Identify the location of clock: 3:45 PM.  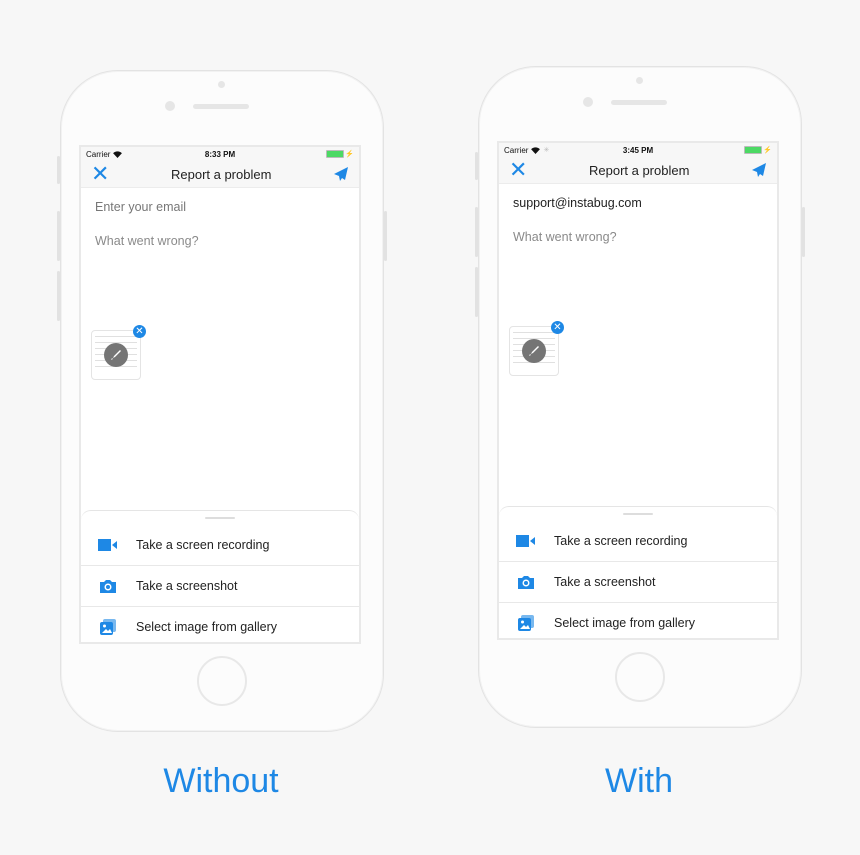
(638, 150).